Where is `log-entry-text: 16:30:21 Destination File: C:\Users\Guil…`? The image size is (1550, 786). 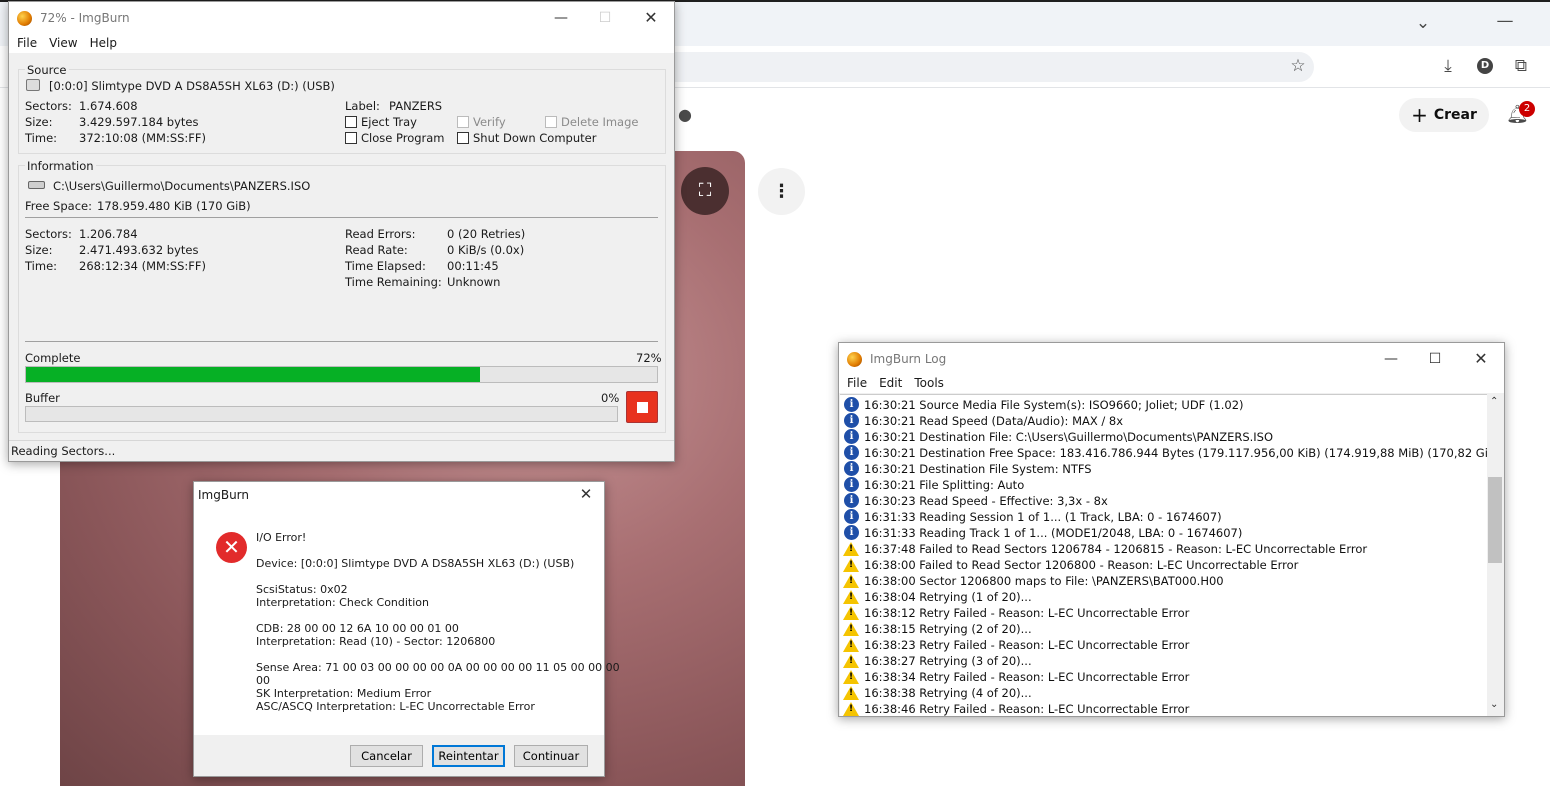
log-entry-text: 16:30:21 Destination File: C:\Users\Guil… is located at coordinates (1069, 437).